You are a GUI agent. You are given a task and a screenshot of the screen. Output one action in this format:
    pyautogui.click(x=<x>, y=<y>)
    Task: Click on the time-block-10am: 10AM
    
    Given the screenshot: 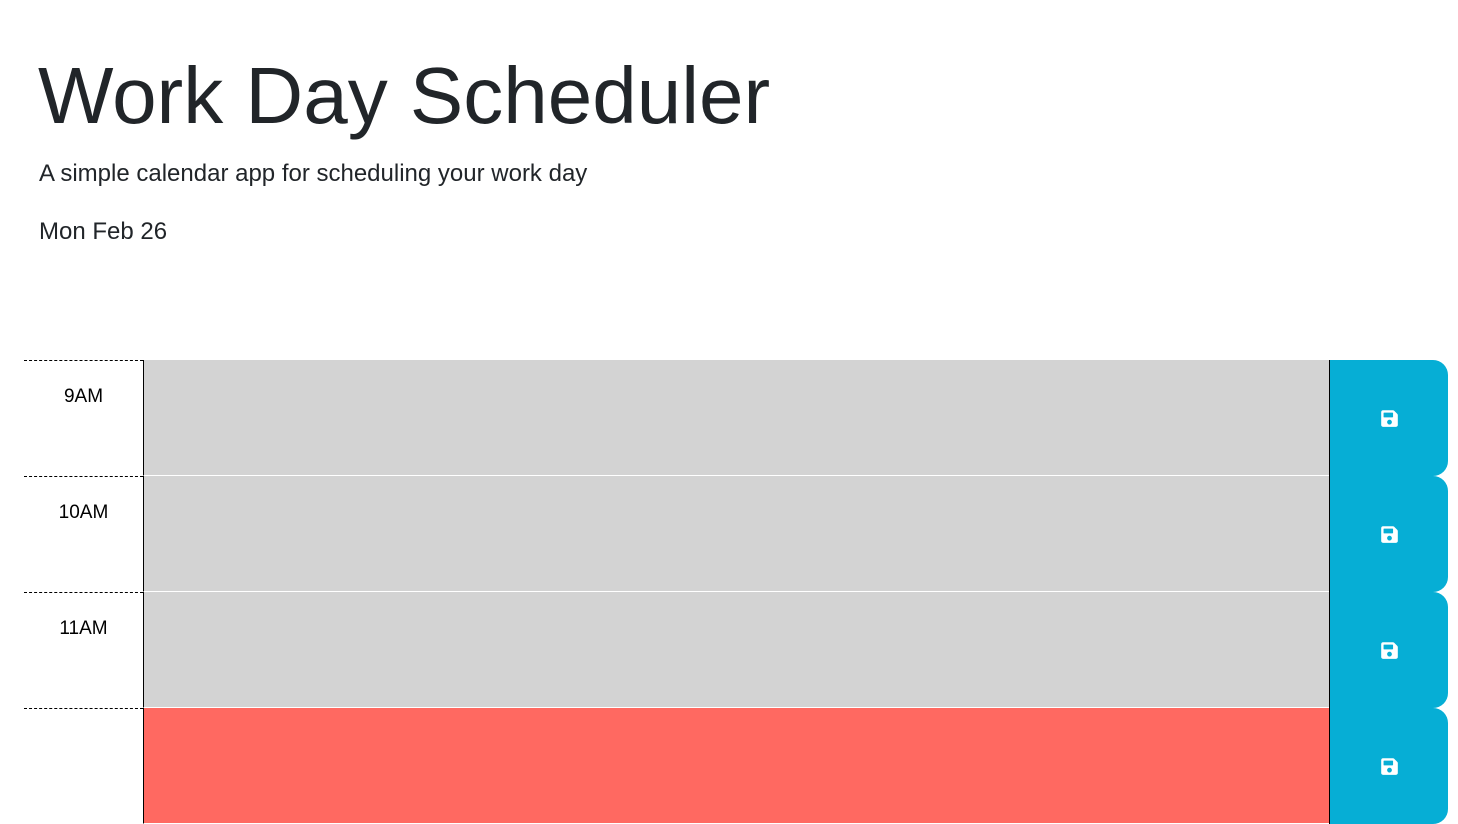 What is the action you would take?
    pyautogui.click(x=736, y=534)
    